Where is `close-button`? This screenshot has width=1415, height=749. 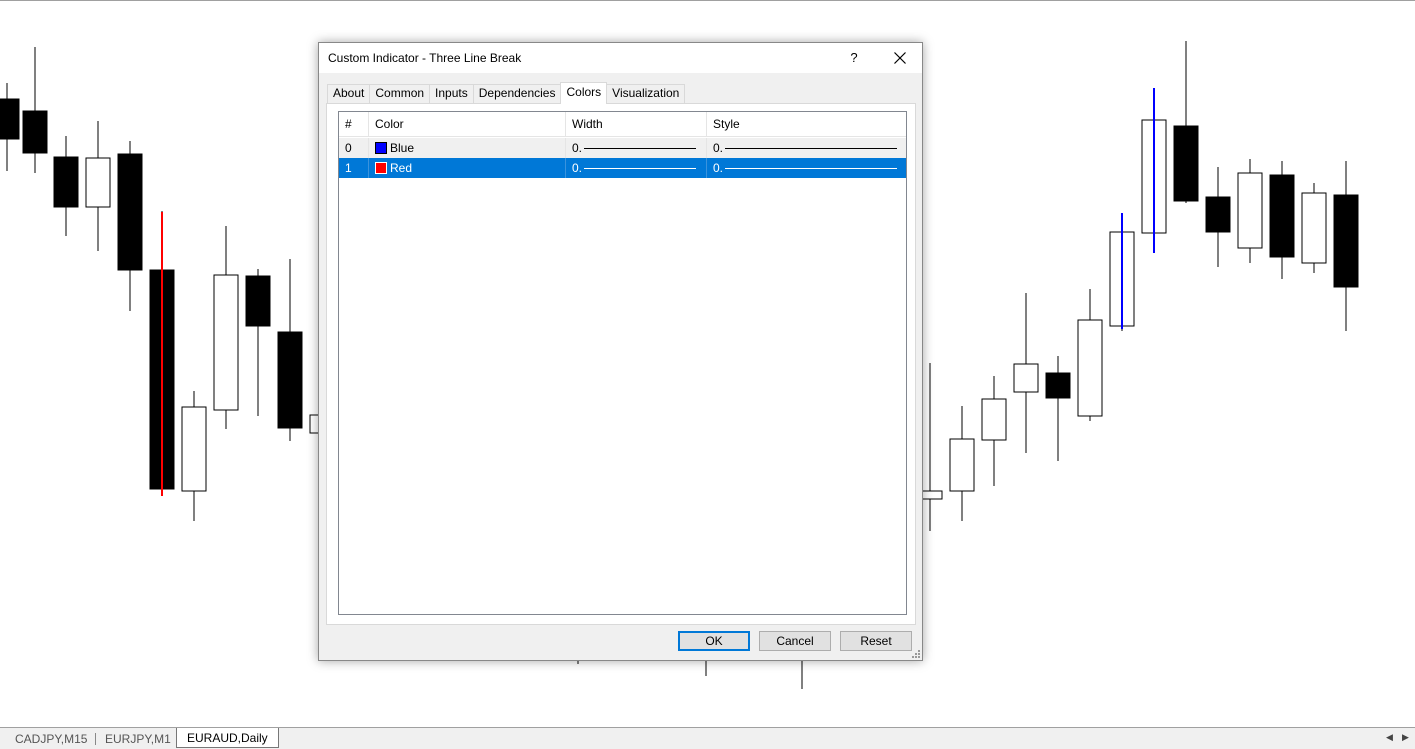
close-button is located at coordinates (900, 58).